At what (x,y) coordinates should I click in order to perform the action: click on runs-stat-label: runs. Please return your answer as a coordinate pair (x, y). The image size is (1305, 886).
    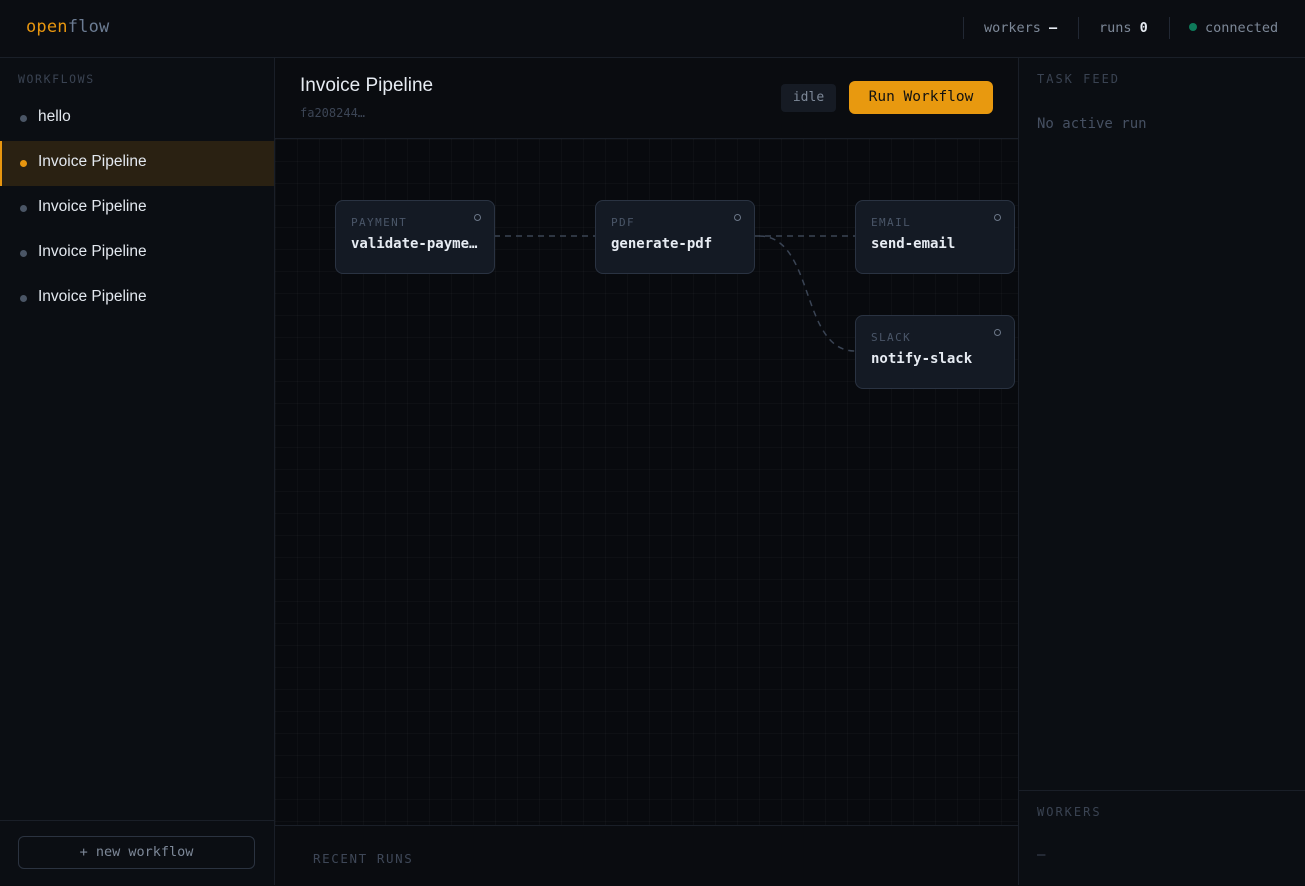
    Looking at the image, I should click on (1115, 28).